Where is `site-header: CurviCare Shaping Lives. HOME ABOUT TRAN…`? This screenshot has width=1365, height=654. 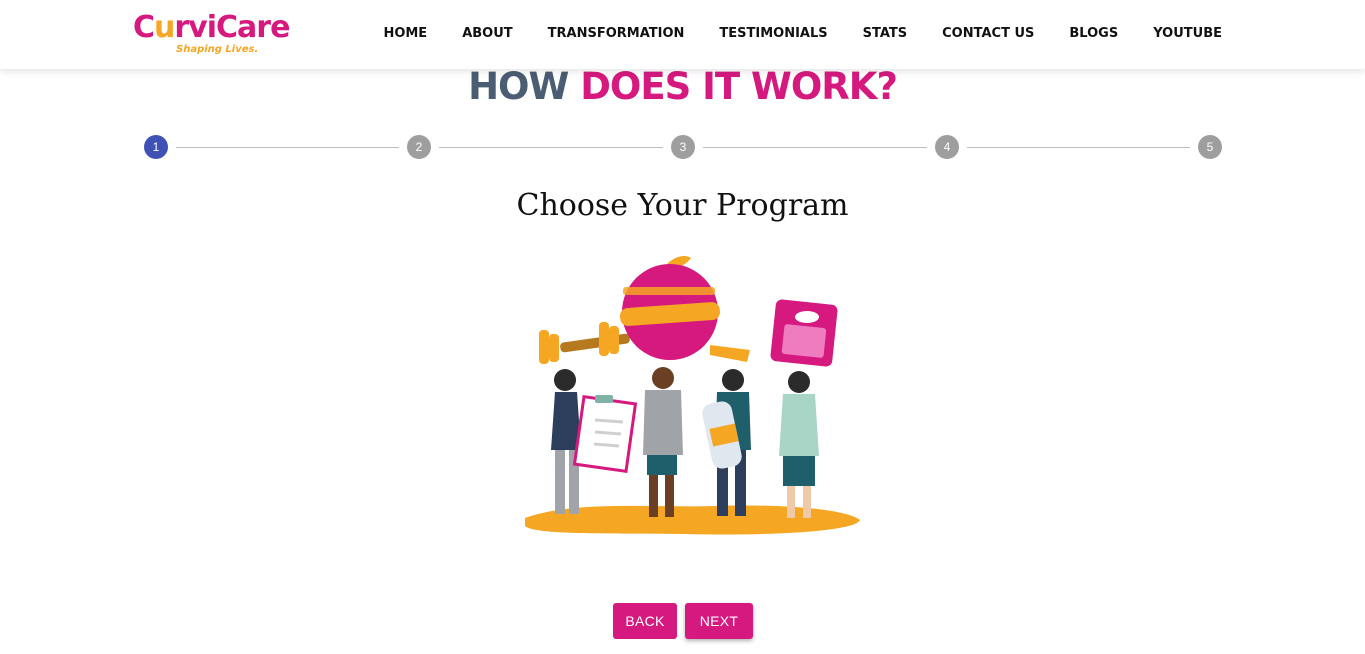
site-header: CurviCare Shaping Lives. HOME ABOUT TRAN… is located at coordinates (682, 34).